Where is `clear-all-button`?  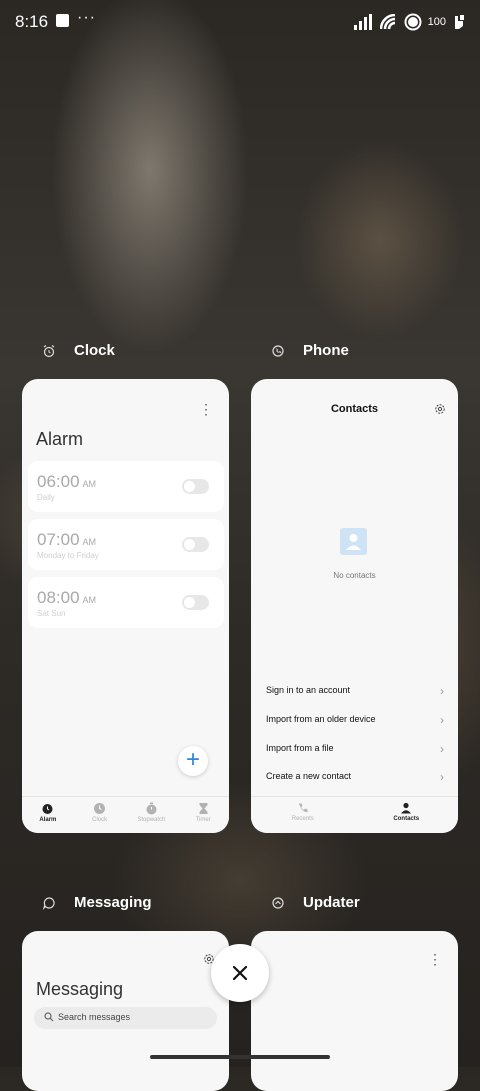
clear-all-button is located at coordinates (240, 973).